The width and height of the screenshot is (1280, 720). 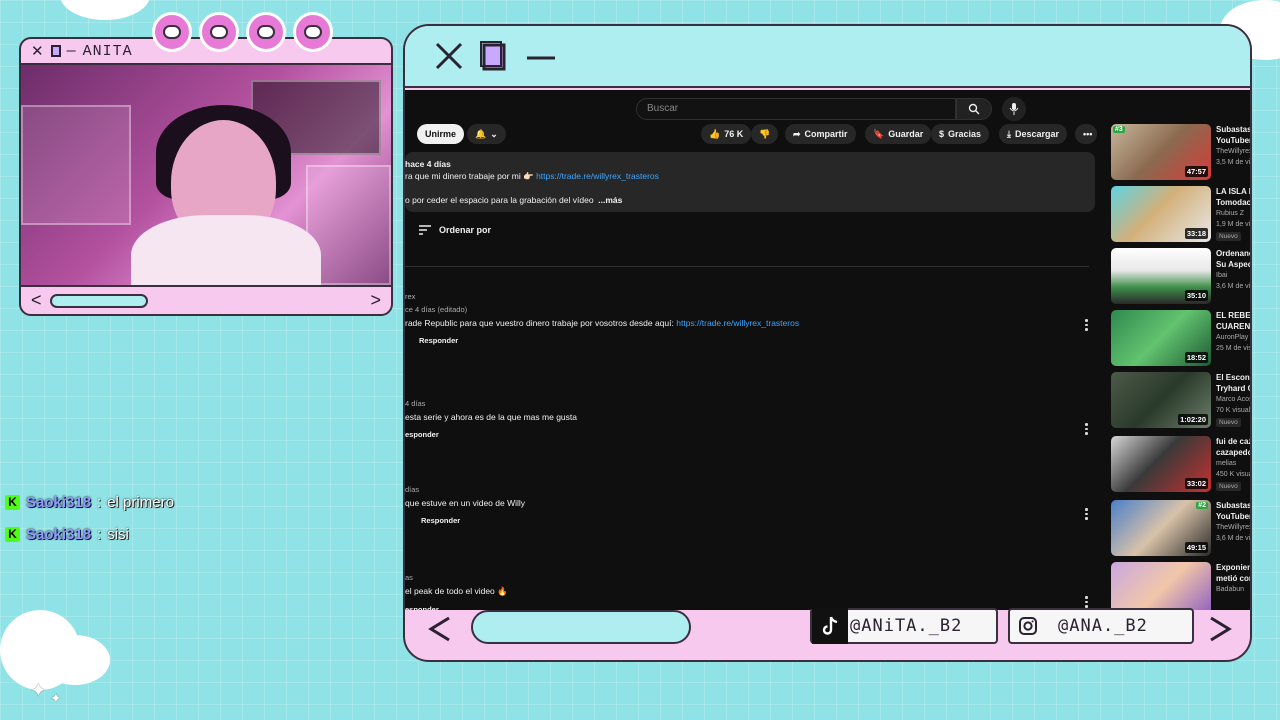 What do you see at coordinates (1028, 626) in the screenshot?
I see `instagram-icon` at bounding box center [1028, 626].